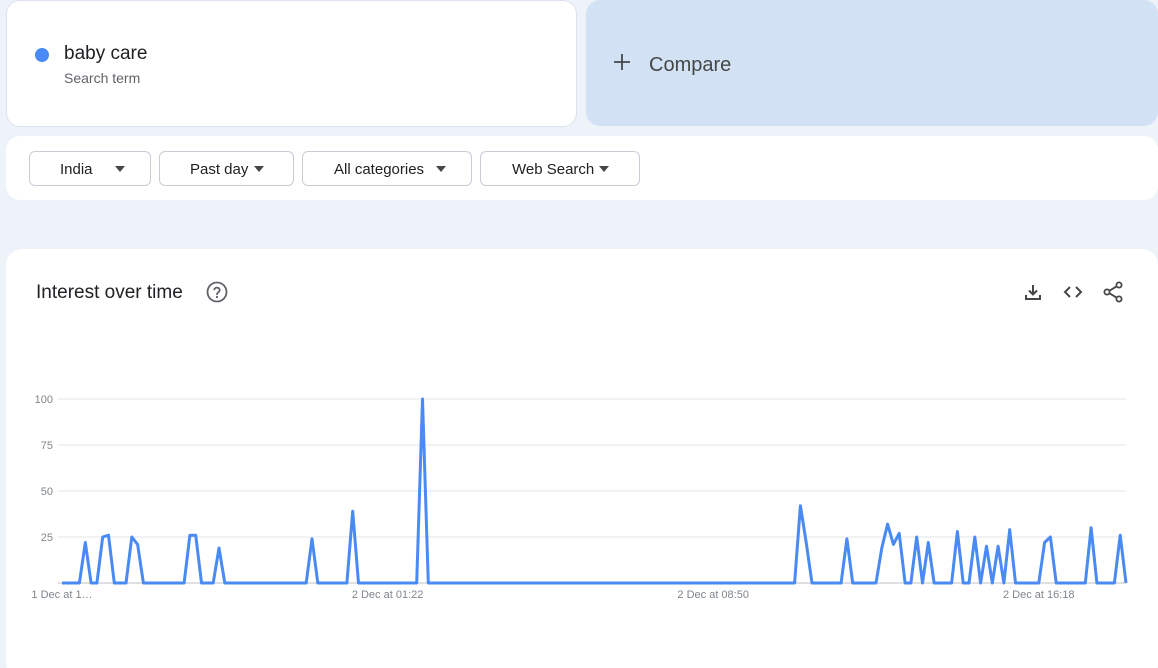 This screenshot has width=1158, height=668. I want to click on plus-icon, so click(622, 62).